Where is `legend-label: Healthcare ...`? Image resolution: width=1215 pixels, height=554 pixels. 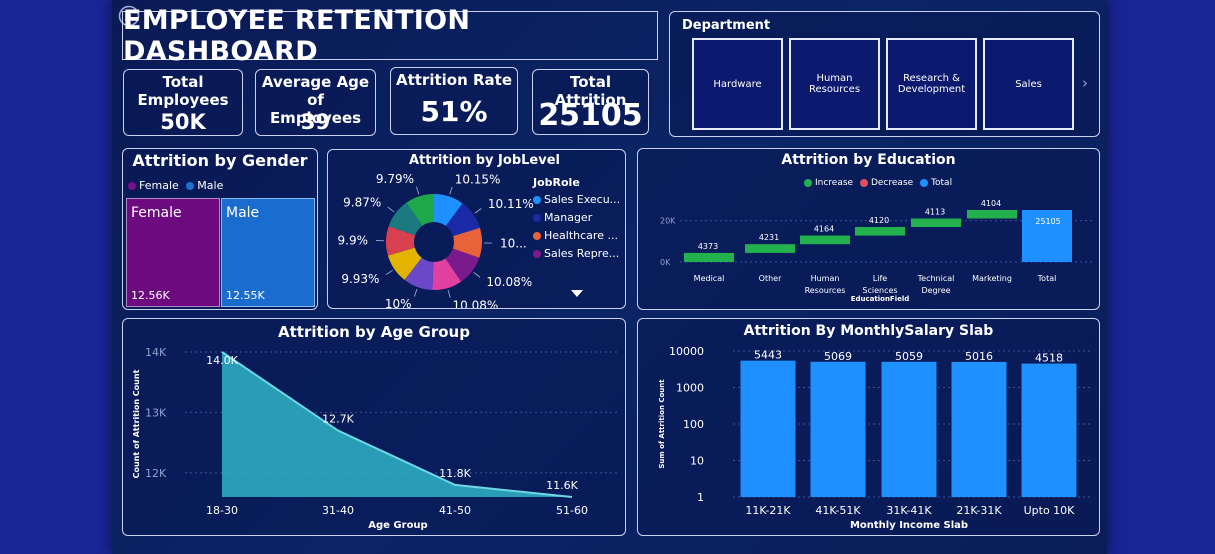
legend-label: Healthcare ... is located at coordinates (581, 235).